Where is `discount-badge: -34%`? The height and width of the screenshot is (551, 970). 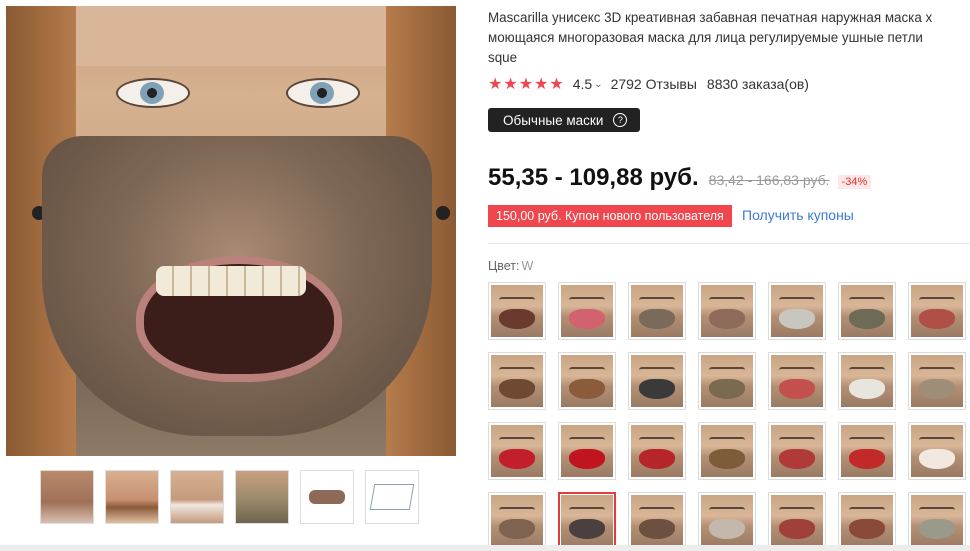 discount-badge: -34% is located at coordinates (854, 182).